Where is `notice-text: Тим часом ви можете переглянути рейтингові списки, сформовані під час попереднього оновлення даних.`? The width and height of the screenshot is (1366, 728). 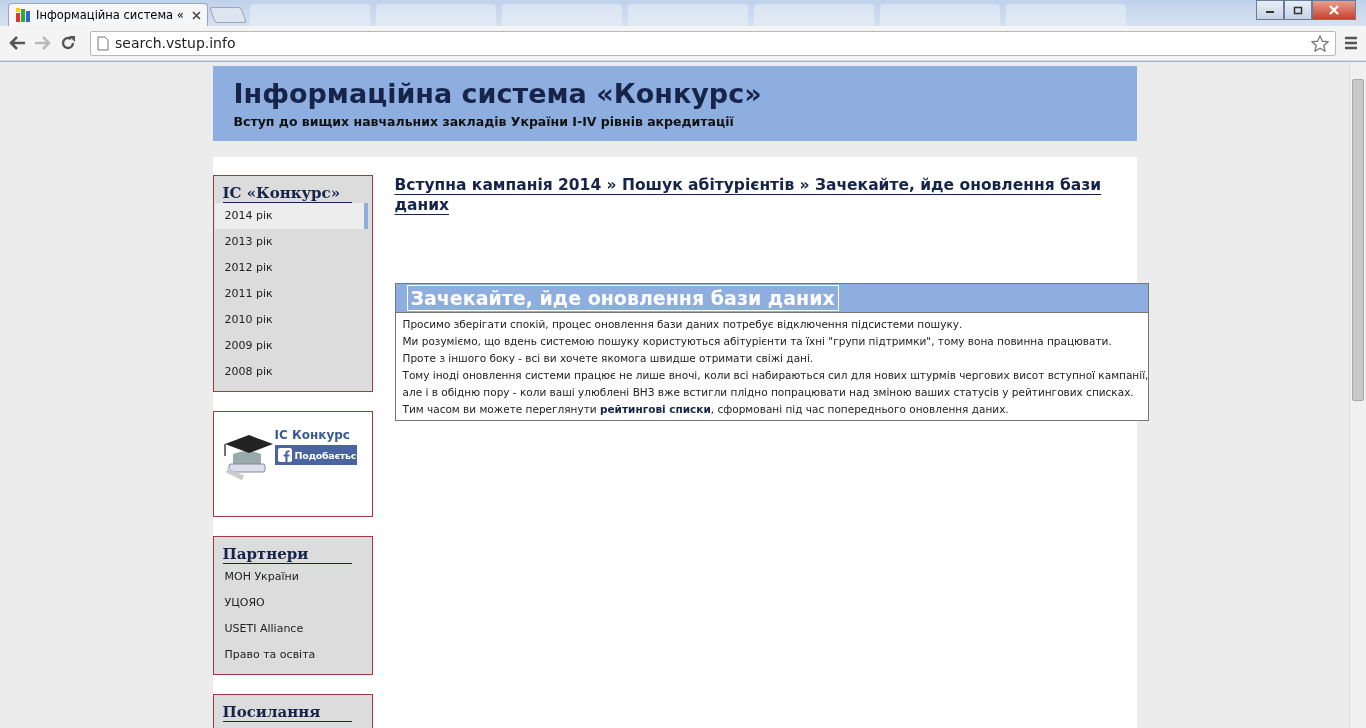 notice-text: Тим часом ви можете переглянути рейтингові списки, сформовані під час попереднього оновлення даних. is located at coordinates (705, 409).